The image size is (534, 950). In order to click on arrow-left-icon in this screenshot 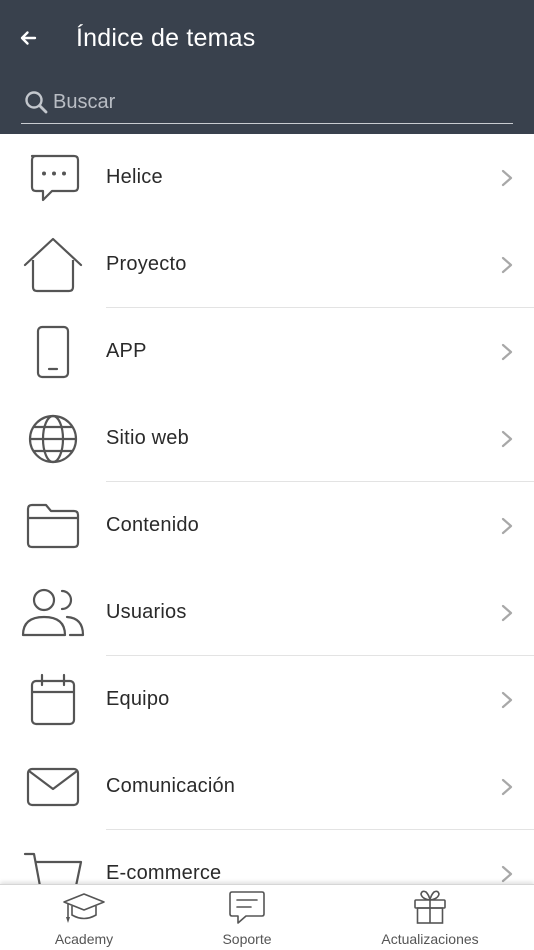, I will do `click(28, 38)`.